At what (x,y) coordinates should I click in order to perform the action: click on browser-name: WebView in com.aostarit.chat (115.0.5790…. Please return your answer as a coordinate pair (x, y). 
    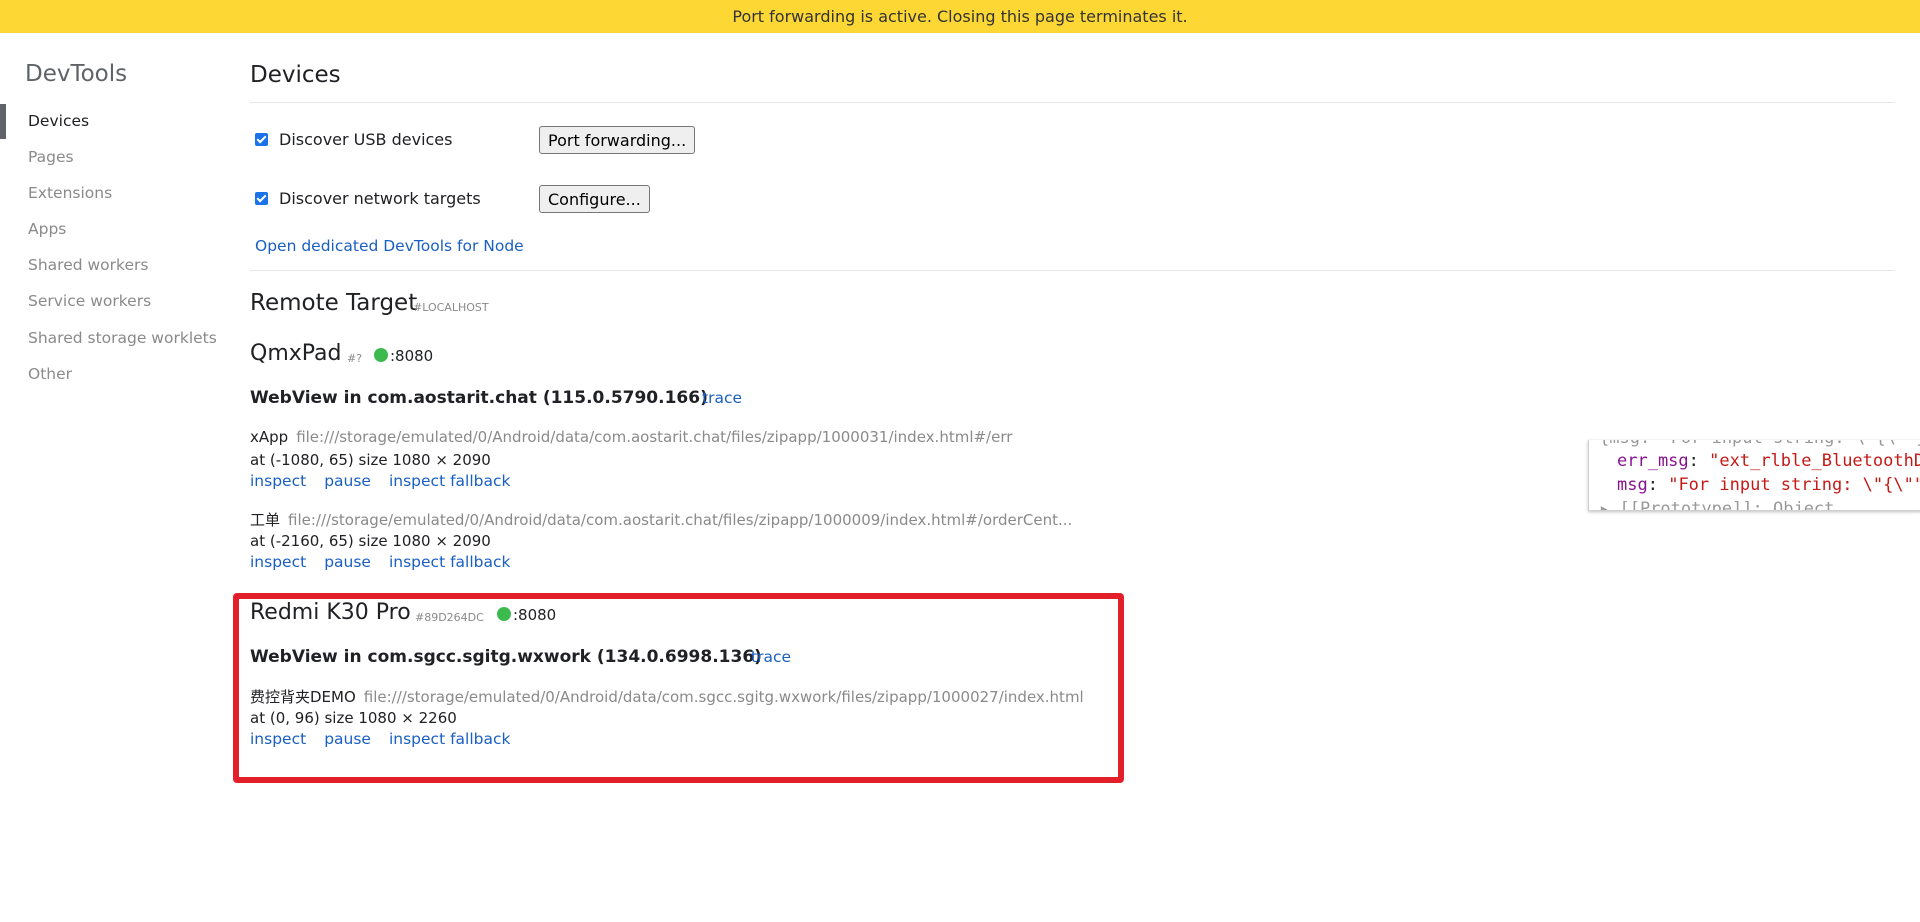
    Looking at the image, I should click on (479, 398).